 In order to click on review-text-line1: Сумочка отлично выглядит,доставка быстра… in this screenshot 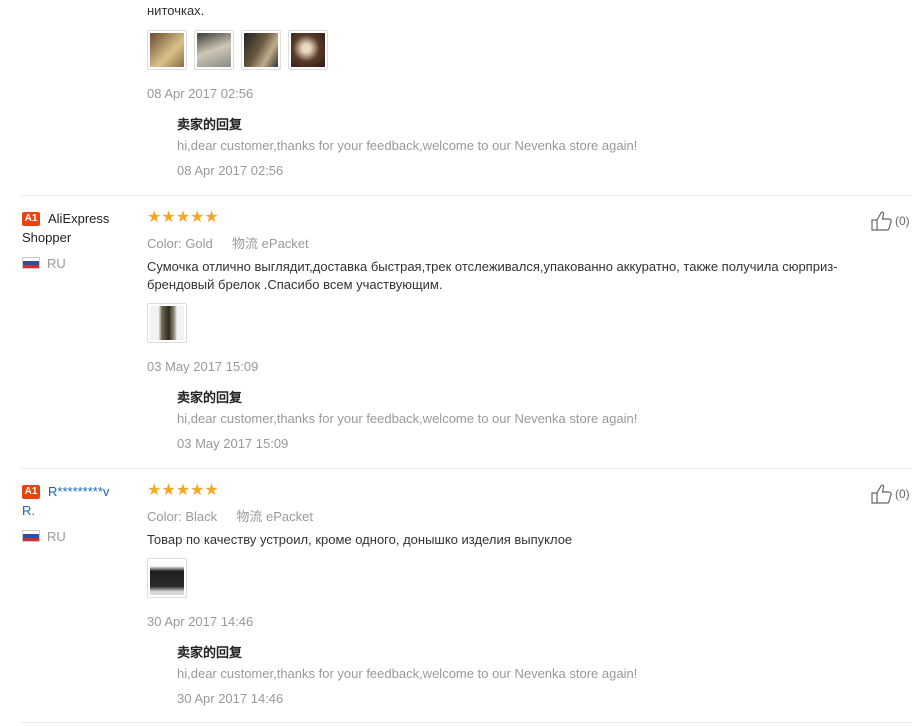, I will do `click(492, 266)`.